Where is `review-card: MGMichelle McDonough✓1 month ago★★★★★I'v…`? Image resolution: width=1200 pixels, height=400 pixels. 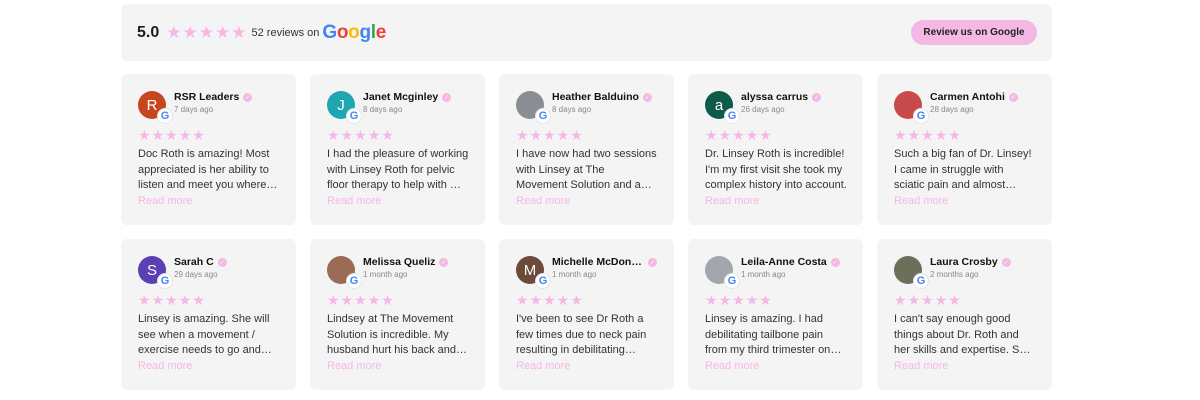 review-card: MGMichelle McDonough✓1 month ago★★★★★I'v… is located at coordinates (586, 314).